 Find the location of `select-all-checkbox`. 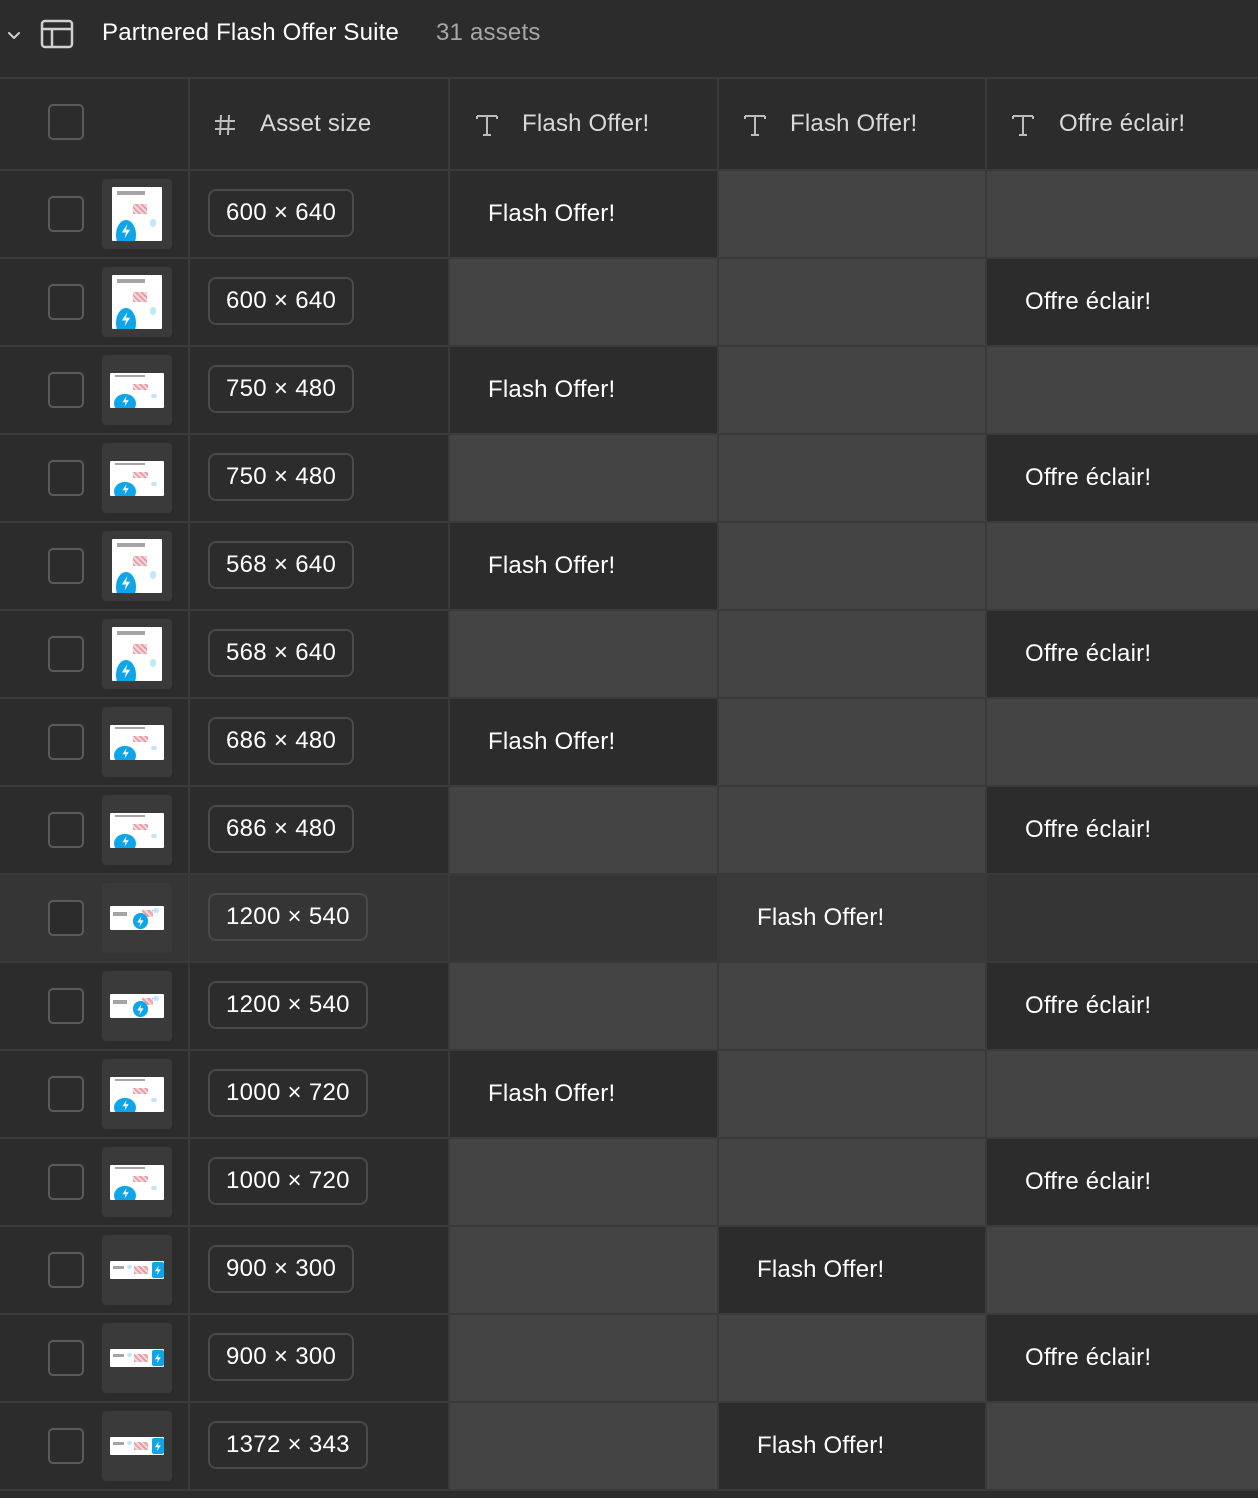

select-all-checkbox is located at coordinates (66, 122).